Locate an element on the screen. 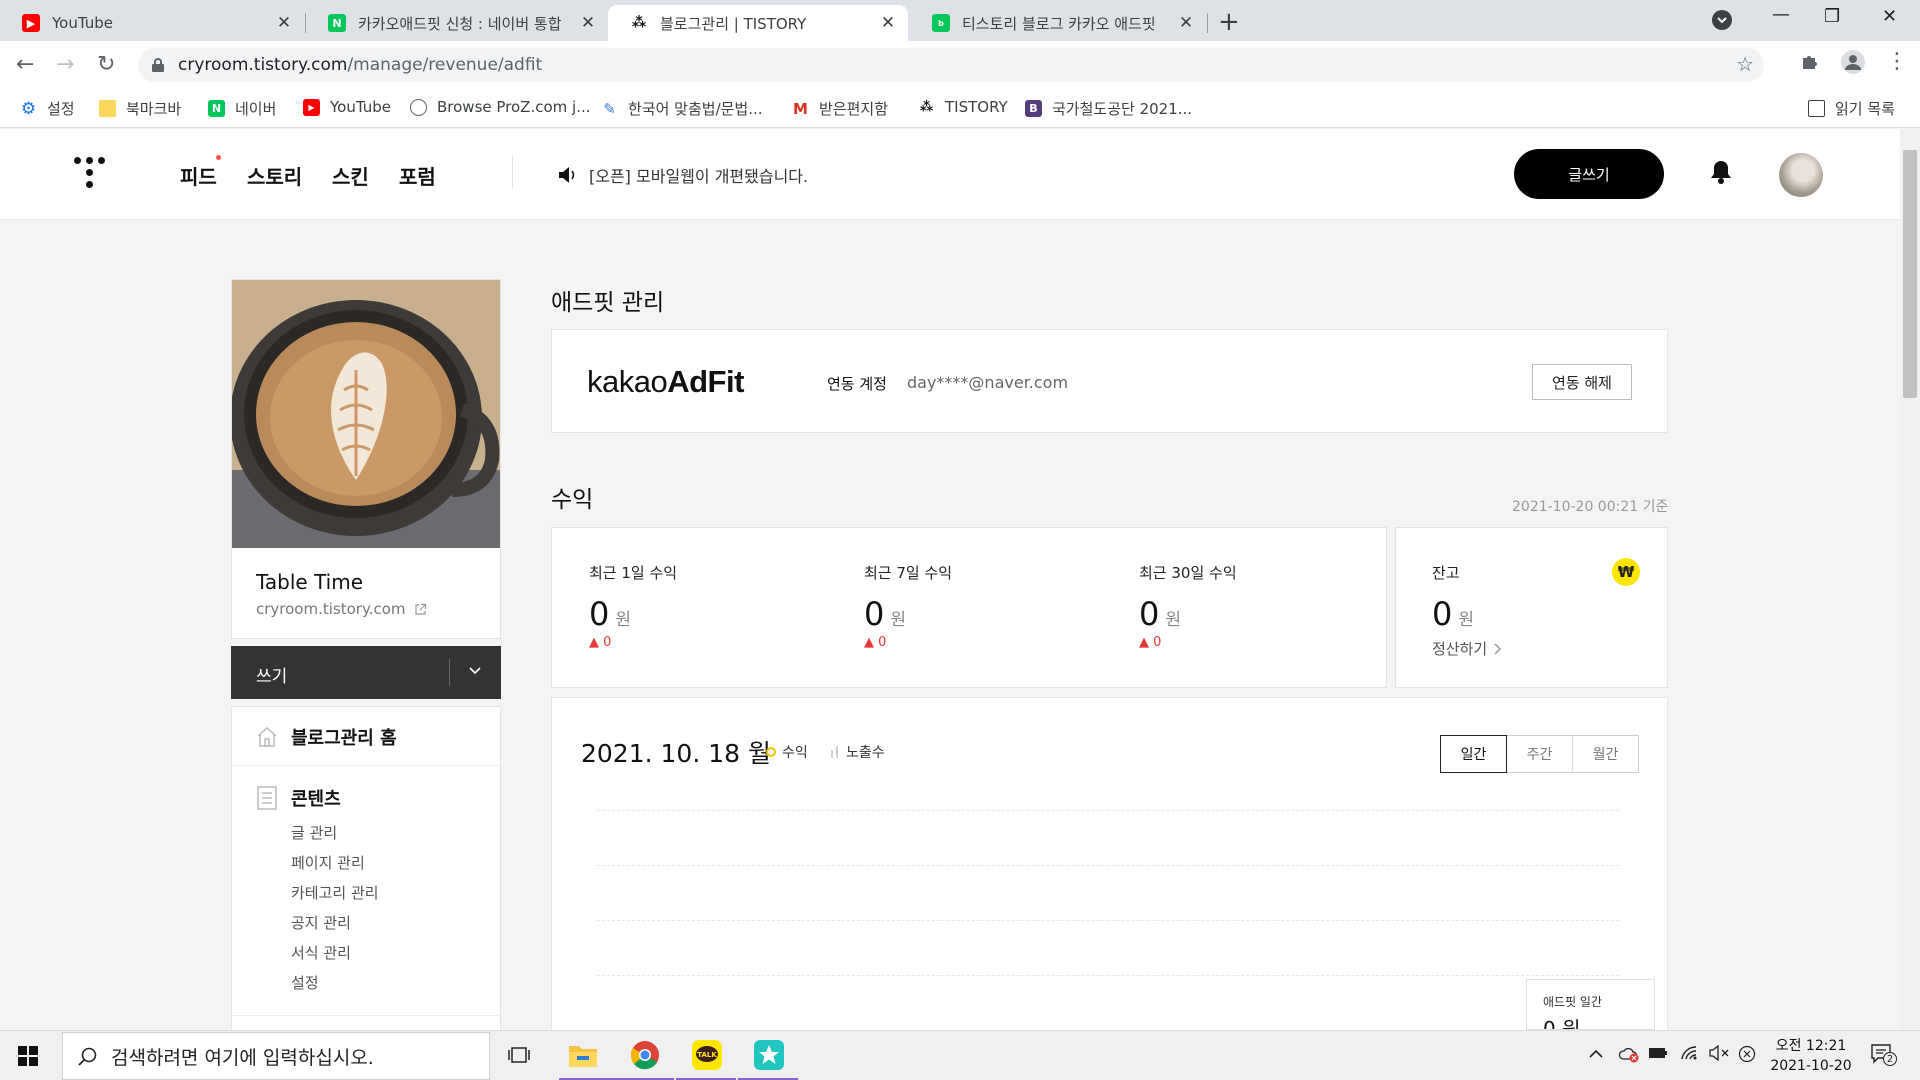 This screenshot has width=1920, height=1080. naver-icon: N is located at coordinates (337, 23).